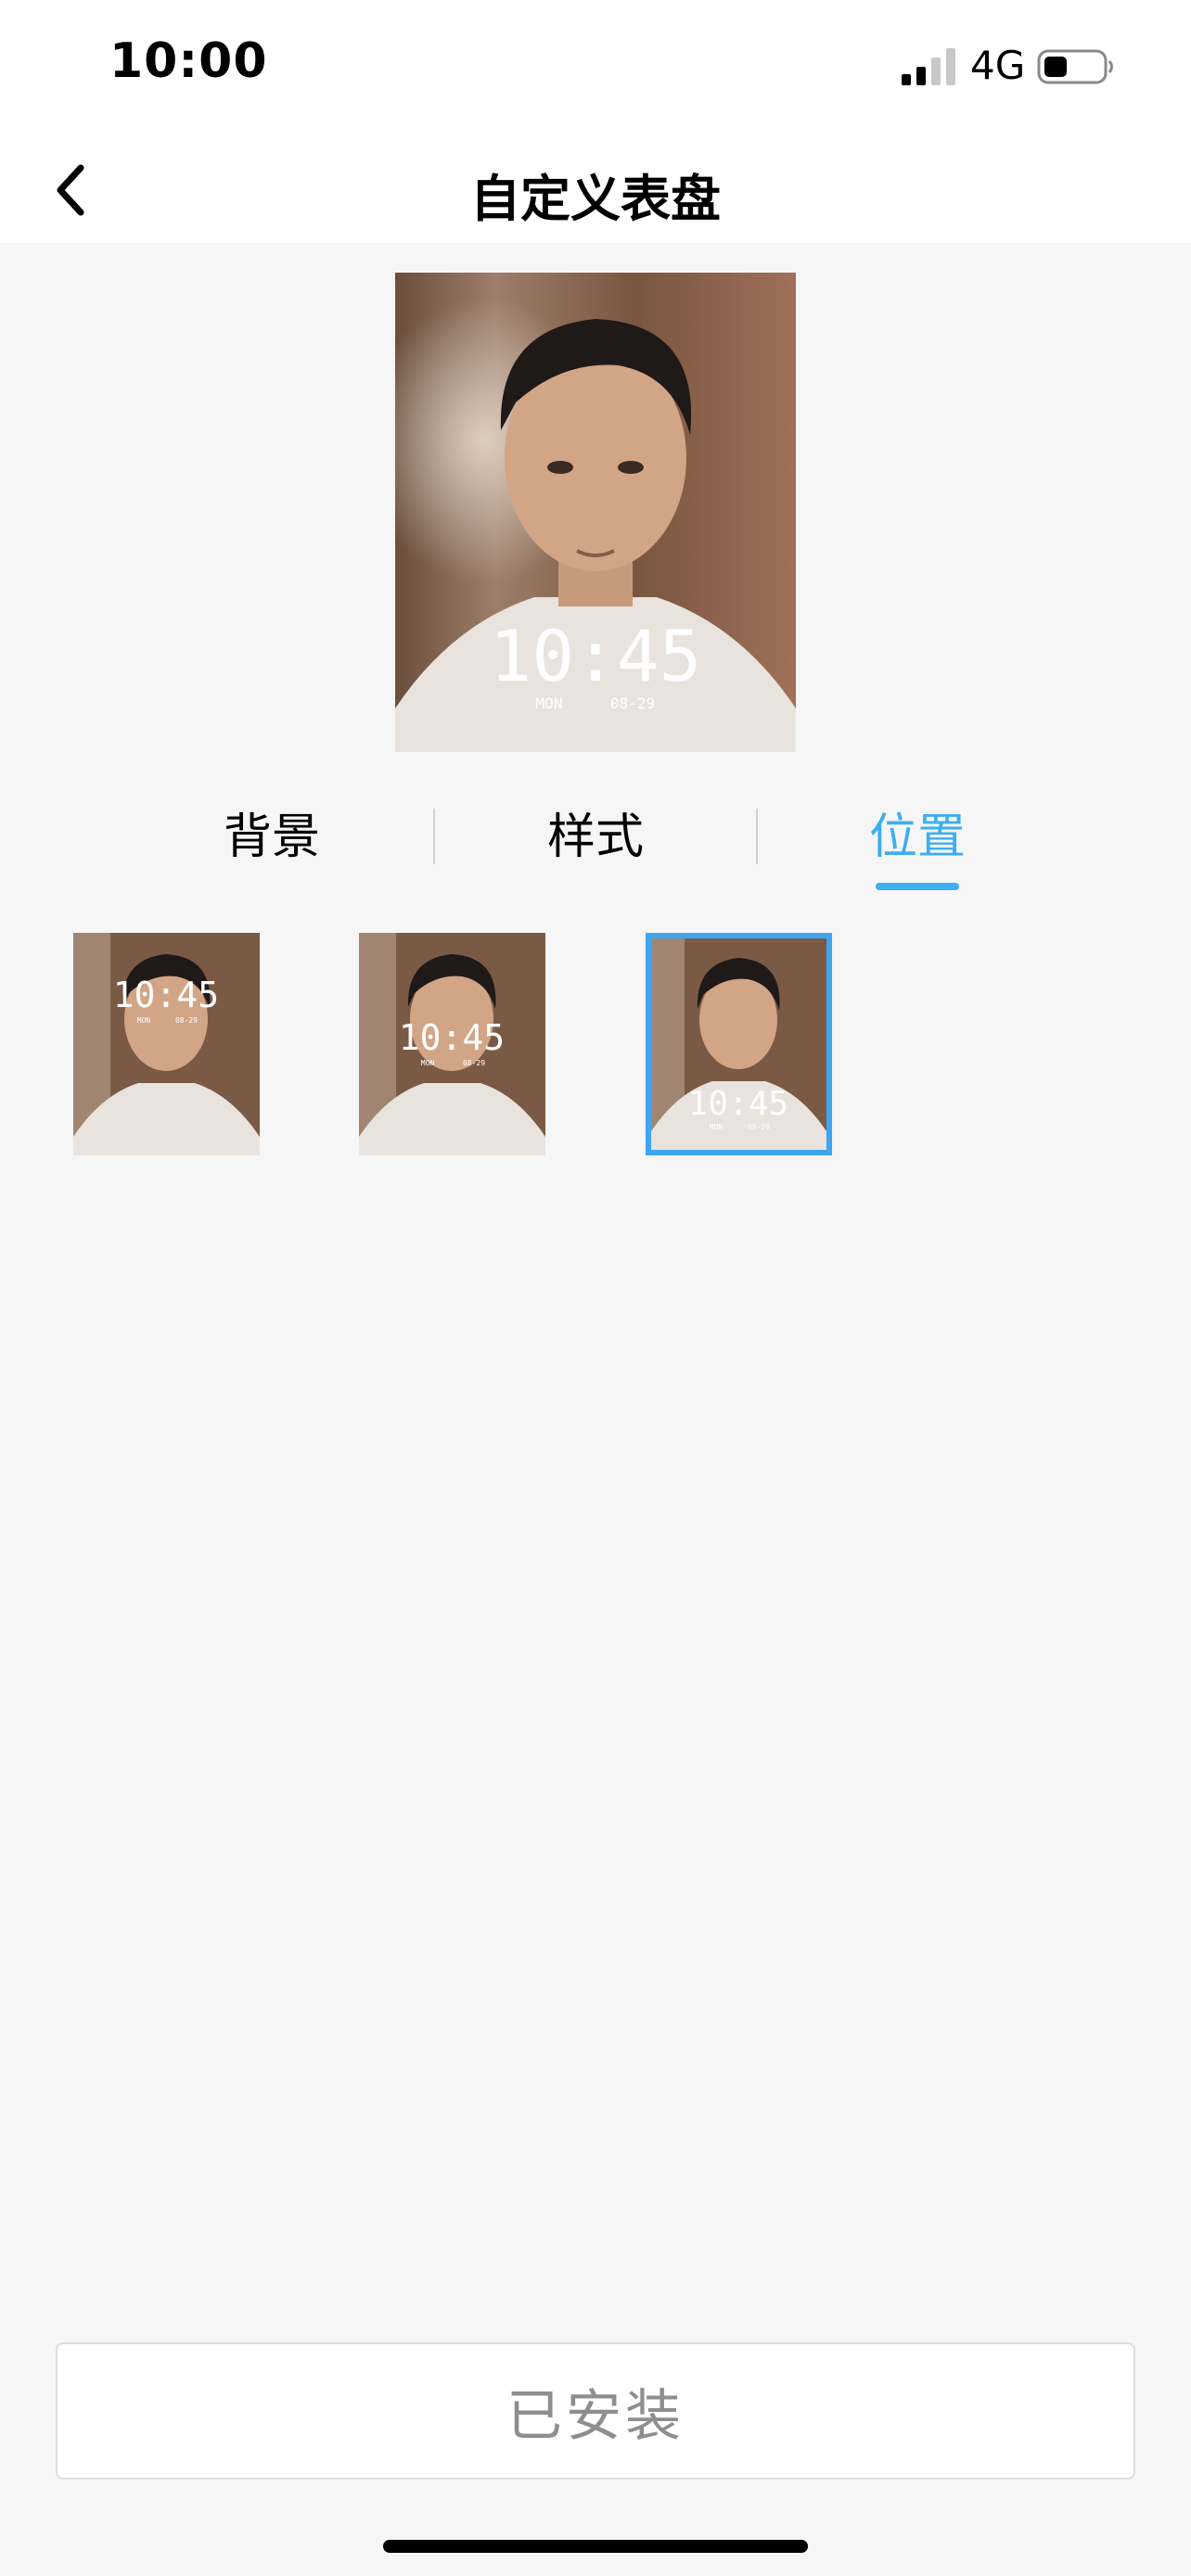  Describe the element at coordinates (595, 2411) in the screenshot. I see `installed-button: 已安装` at that location.